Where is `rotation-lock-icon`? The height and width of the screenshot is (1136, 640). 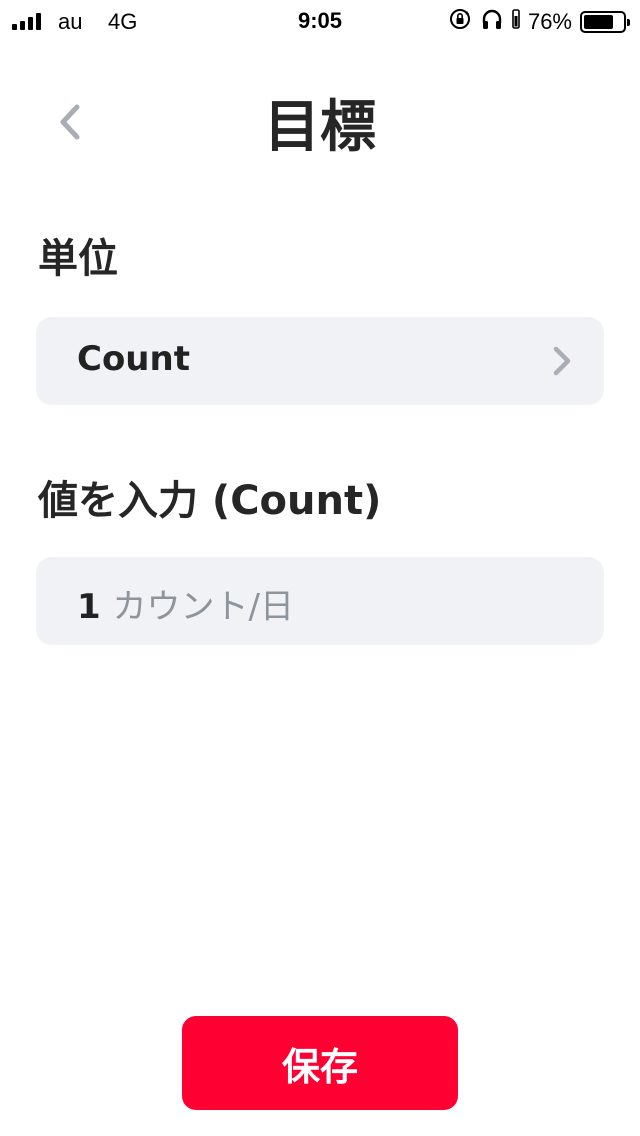 rotation-lock-icon is located at coordinates (460, 22).